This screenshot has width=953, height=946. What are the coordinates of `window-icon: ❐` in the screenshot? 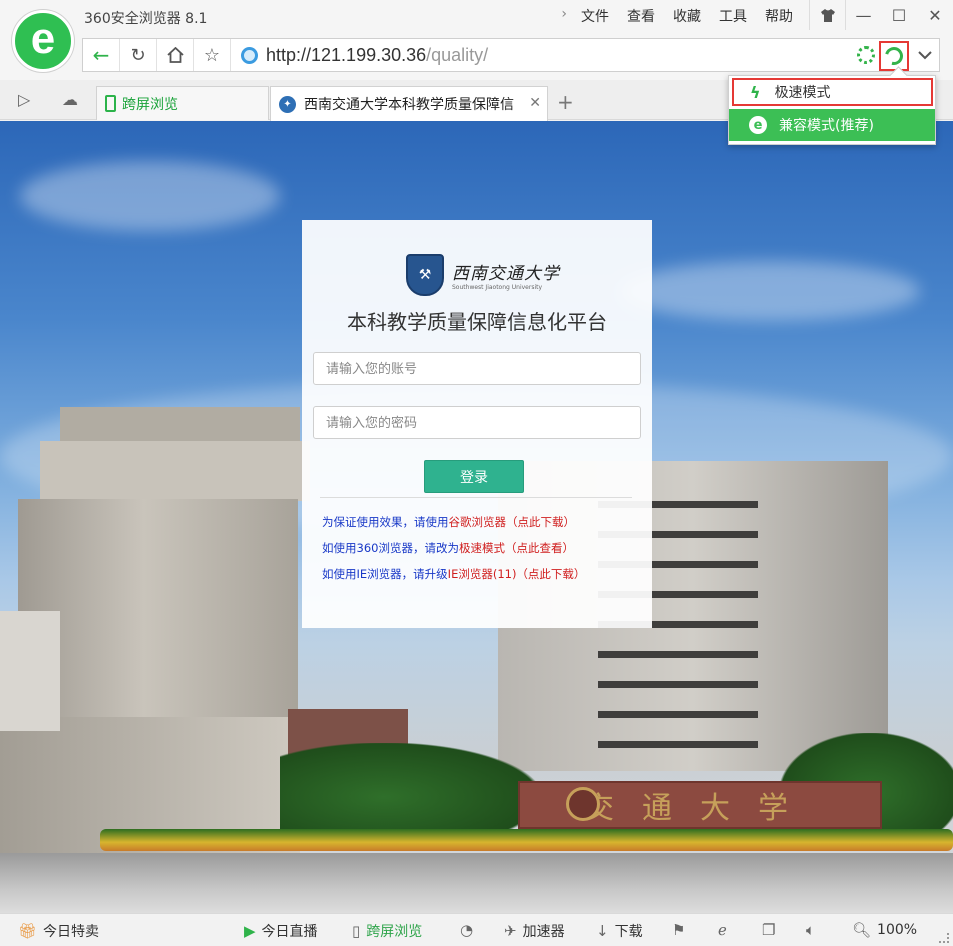 It's located at (771, 930).